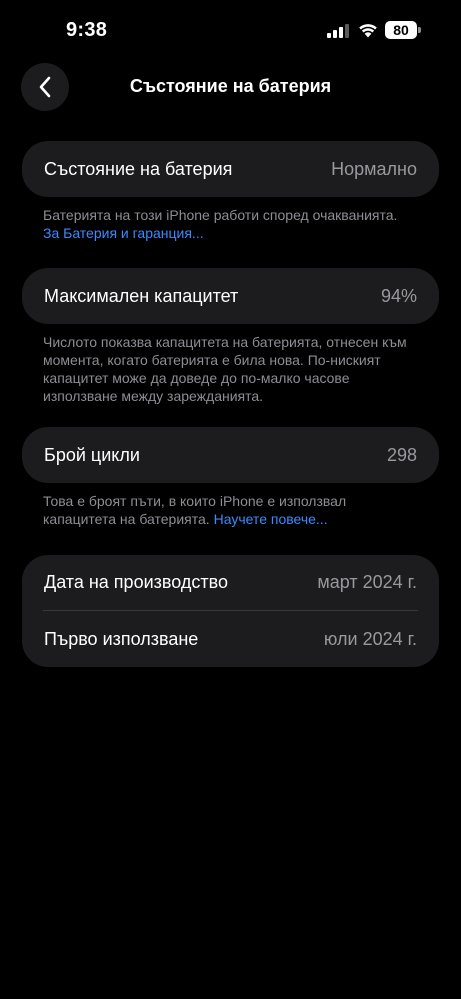 Image resolution: width=461 pixels, height=999 pixels. Describe the element at coordinates (87, 30) in the screenshot. I see `status-time: 9:38` at that location.